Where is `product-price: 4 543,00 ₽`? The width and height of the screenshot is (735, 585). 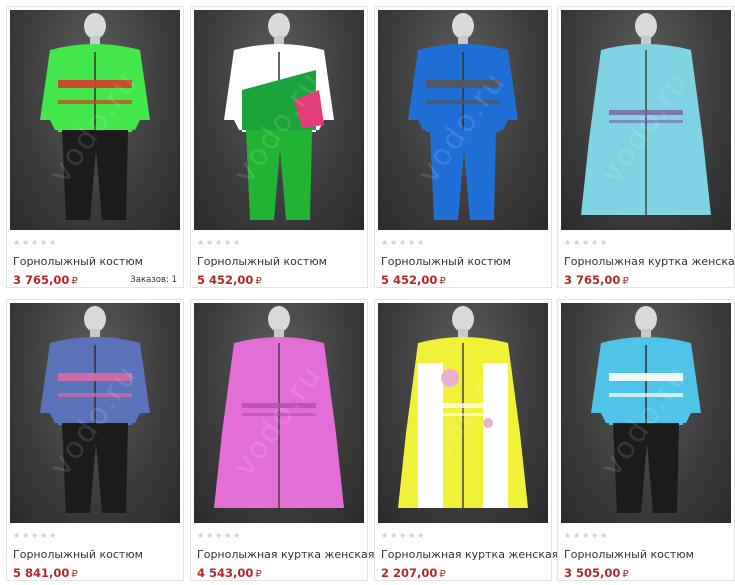 product-price: 4 543,00 ₽ is located at coordinates (229, 573).